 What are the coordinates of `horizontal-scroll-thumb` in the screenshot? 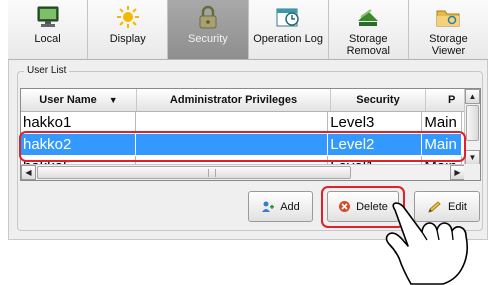 It's located at (194, 172).